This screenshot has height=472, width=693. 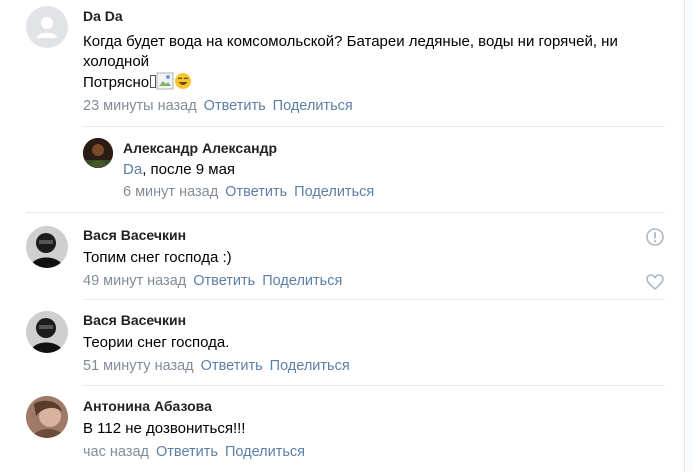 I want to click on scrollbar-track, so click(x=688, y=236).